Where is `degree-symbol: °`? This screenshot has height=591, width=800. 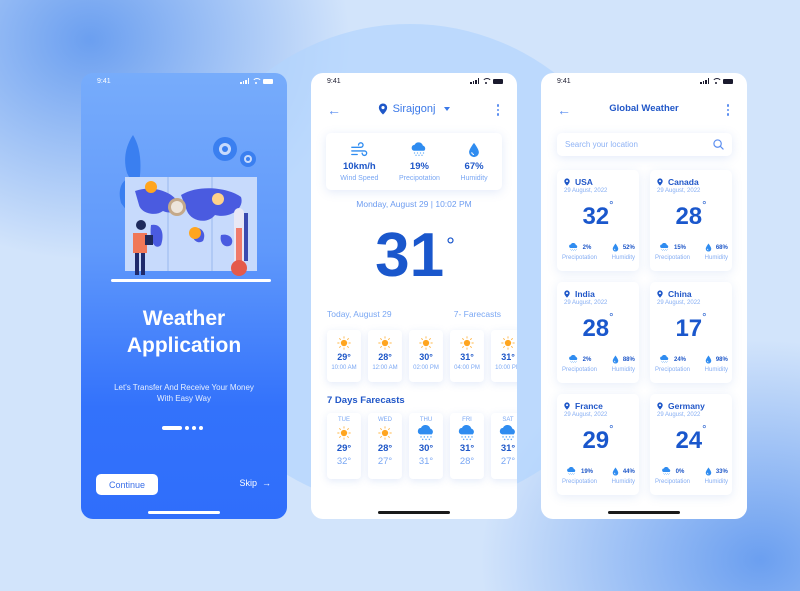
degree-symbol: ° is located at coordinates (611, 206).